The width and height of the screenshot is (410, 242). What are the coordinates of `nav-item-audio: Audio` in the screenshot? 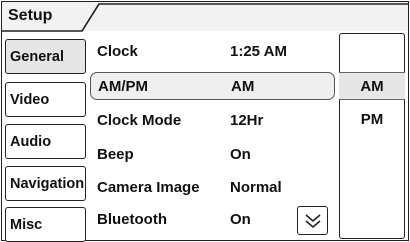 It's located at (45, 141).